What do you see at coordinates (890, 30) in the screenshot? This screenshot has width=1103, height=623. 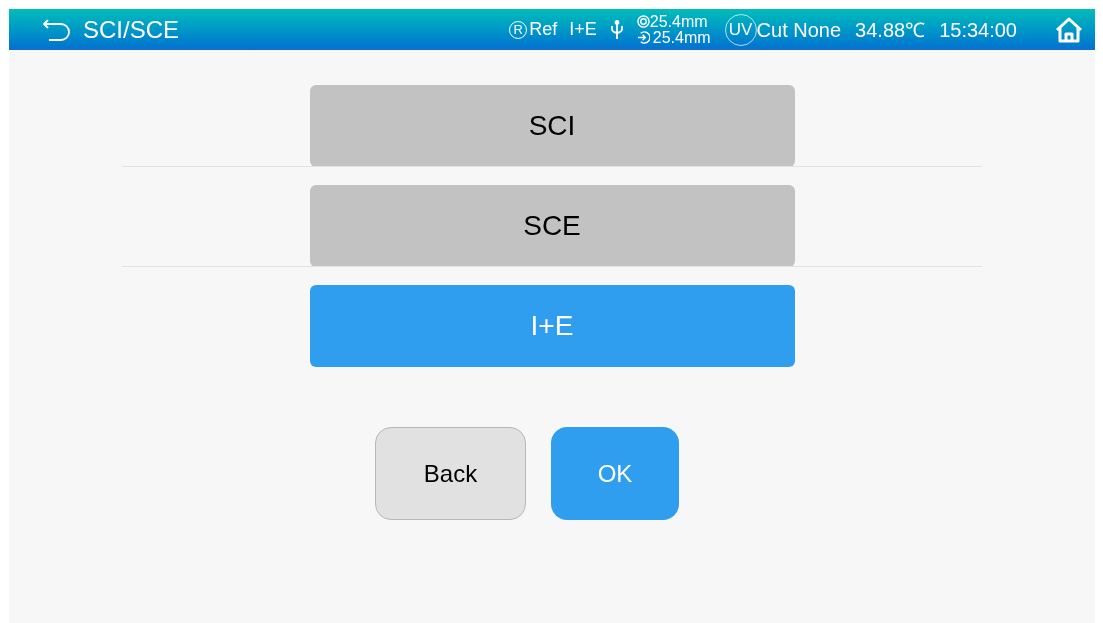 I see `temperature-reading: 34.88℃` at bounding box center [890, 30].